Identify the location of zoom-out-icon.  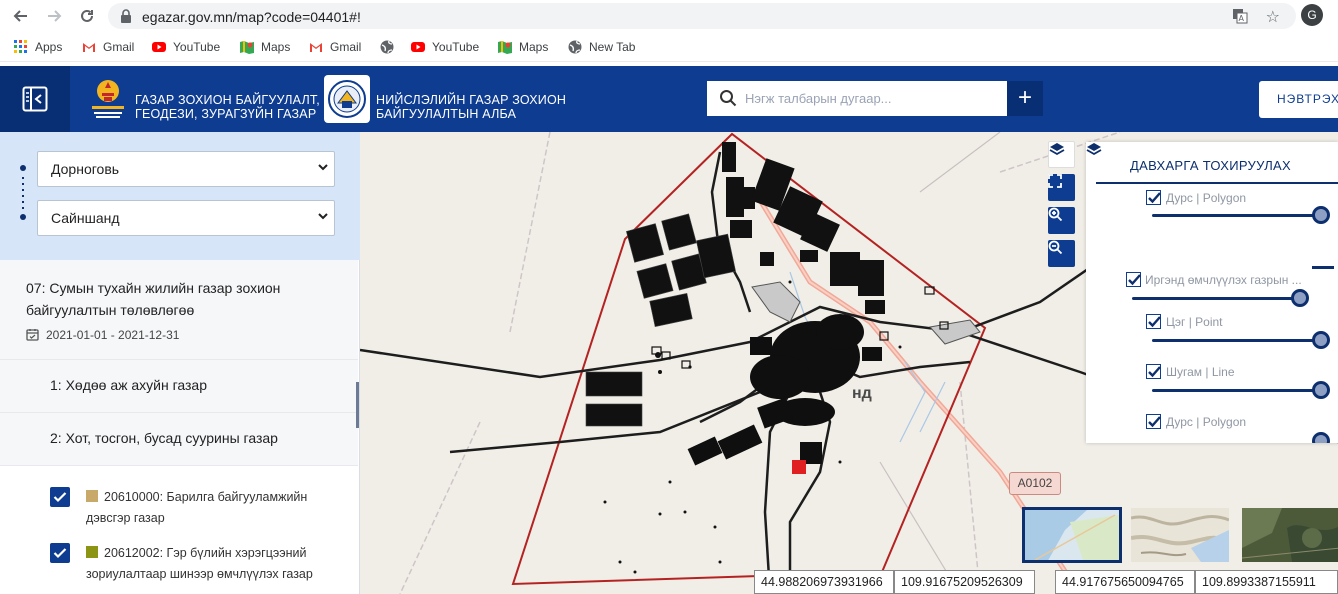
(1055, 247).